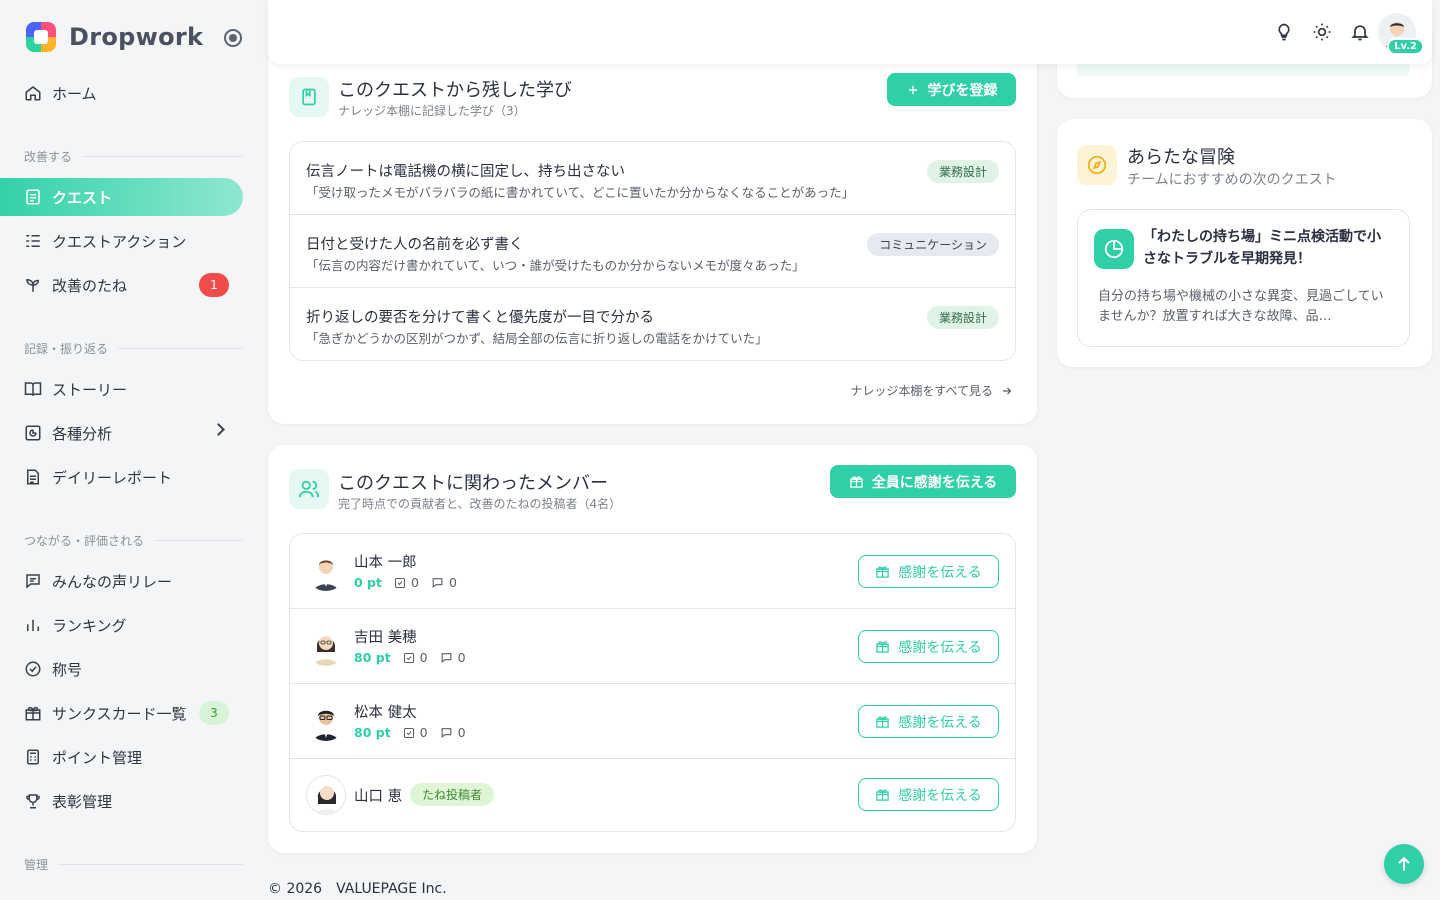 The width and height of the screenshot is (1440, 900). Describe the element at coordinates (121, 197) in the screenshot. I see `nav-quest: クエスト` at that location.